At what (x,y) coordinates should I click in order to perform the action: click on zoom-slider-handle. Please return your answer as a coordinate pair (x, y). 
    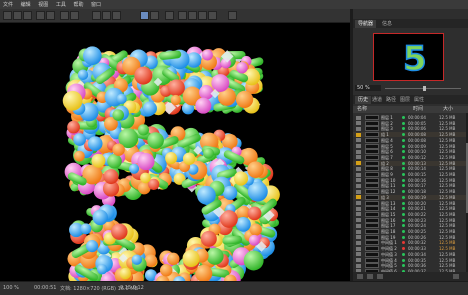
    Looking at the image, I should click on (424, 88).